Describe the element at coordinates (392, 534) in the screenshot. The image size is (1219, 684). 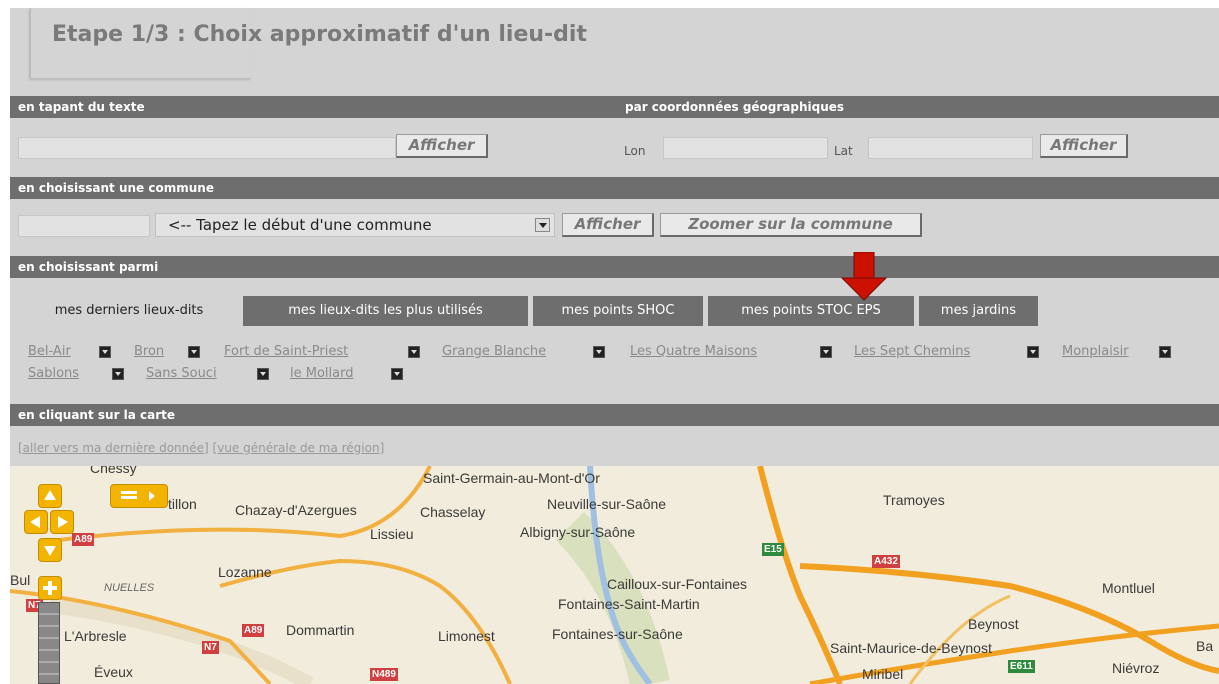
I see `map-town-label: Lissieu` at that location.